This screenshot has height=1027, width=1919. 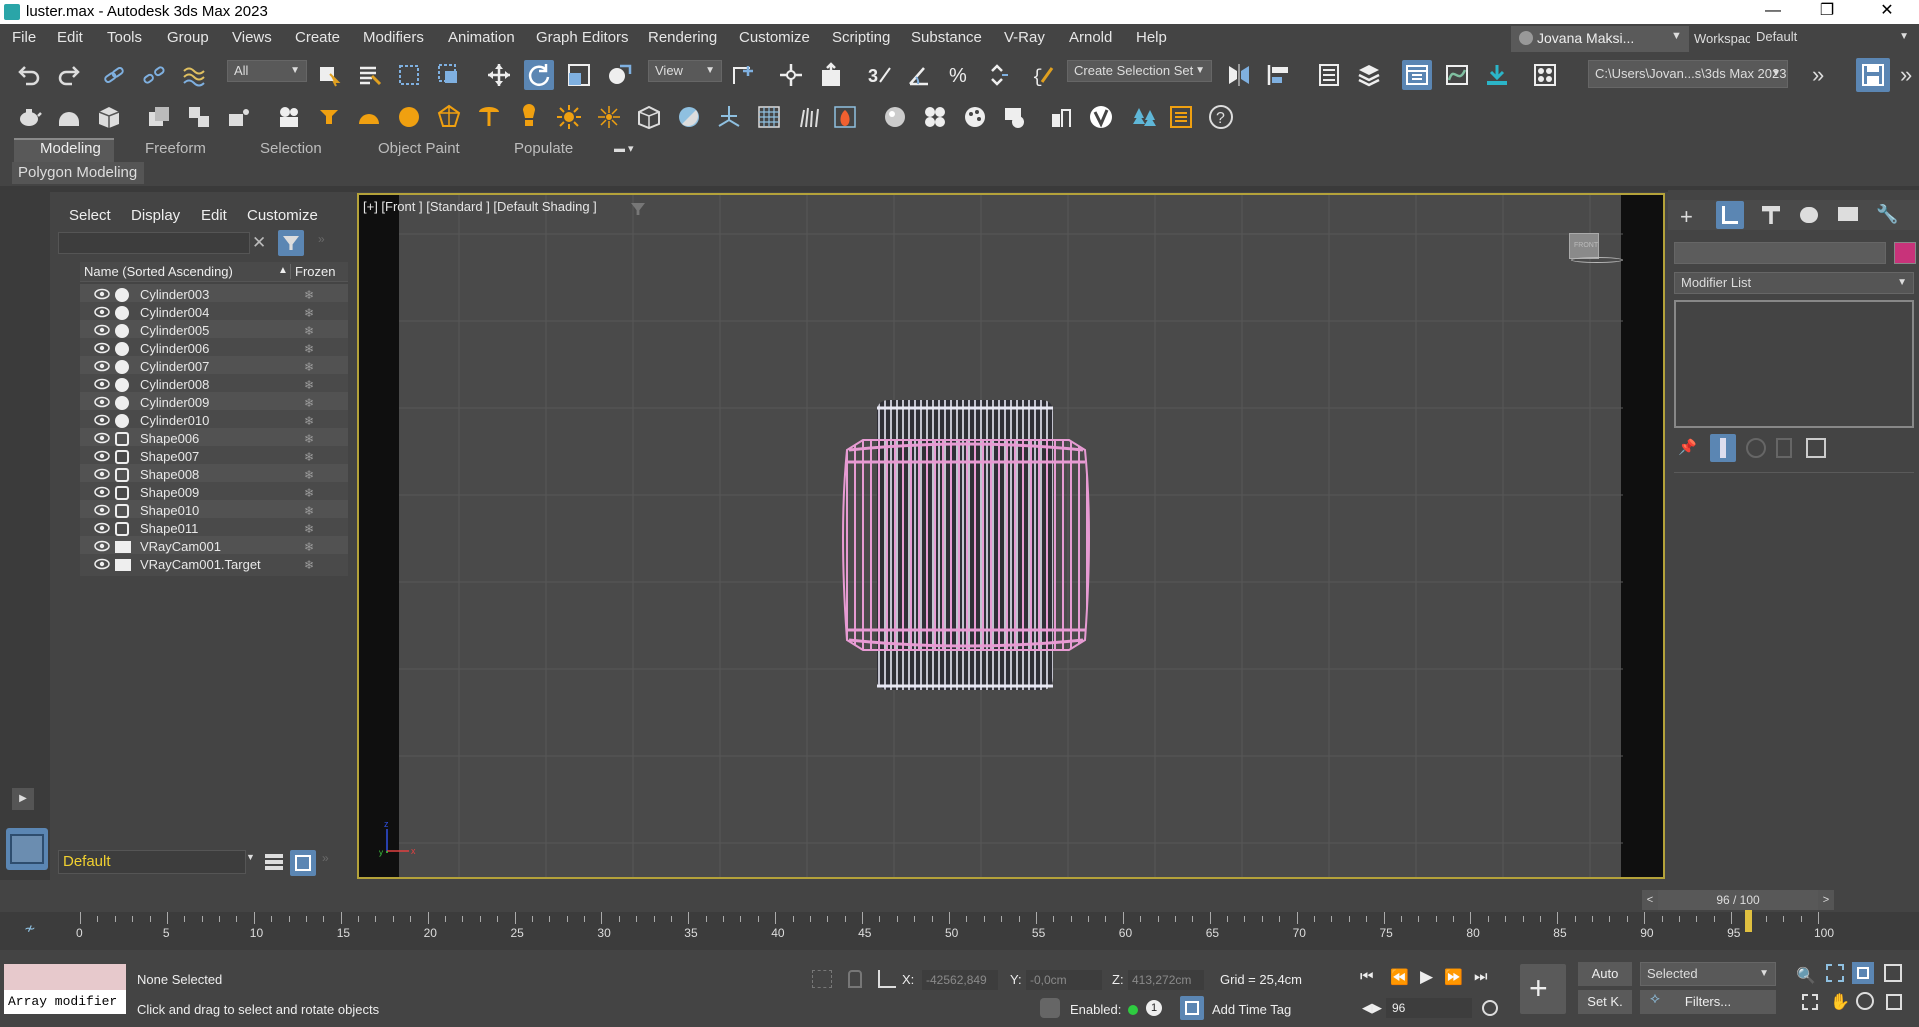 I want to click on align-icon, so click(x=1279, y=75).